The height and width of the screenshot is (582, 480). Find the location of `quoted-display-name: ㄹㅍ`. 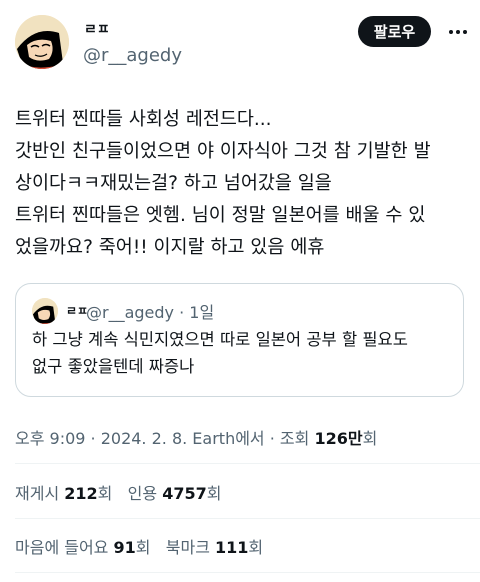

quoted-display-name: ㄹㅍ is located at coordinates (77, 311).